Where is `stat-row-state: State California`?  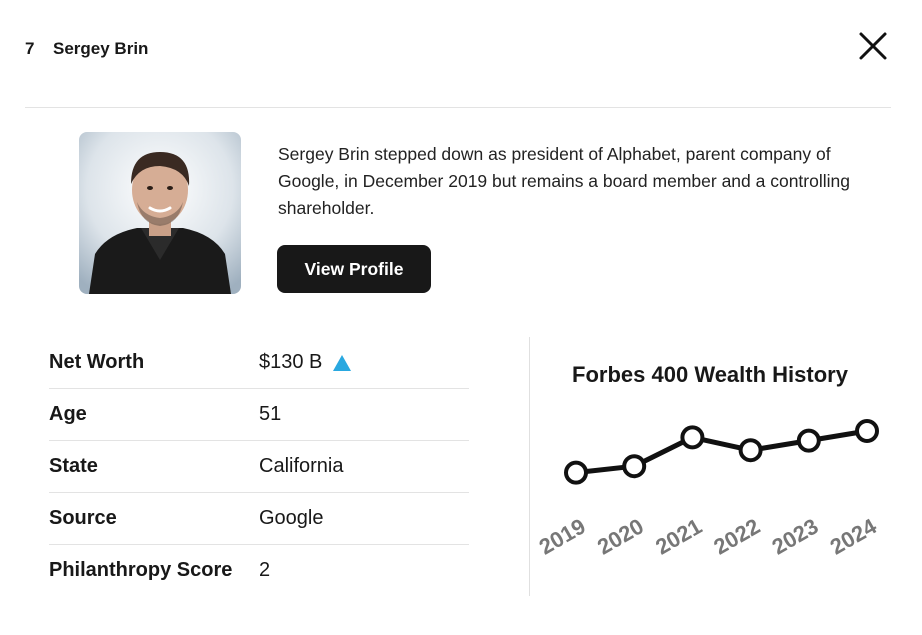 stat-row-state: State California is located at coordinates (259, 467).